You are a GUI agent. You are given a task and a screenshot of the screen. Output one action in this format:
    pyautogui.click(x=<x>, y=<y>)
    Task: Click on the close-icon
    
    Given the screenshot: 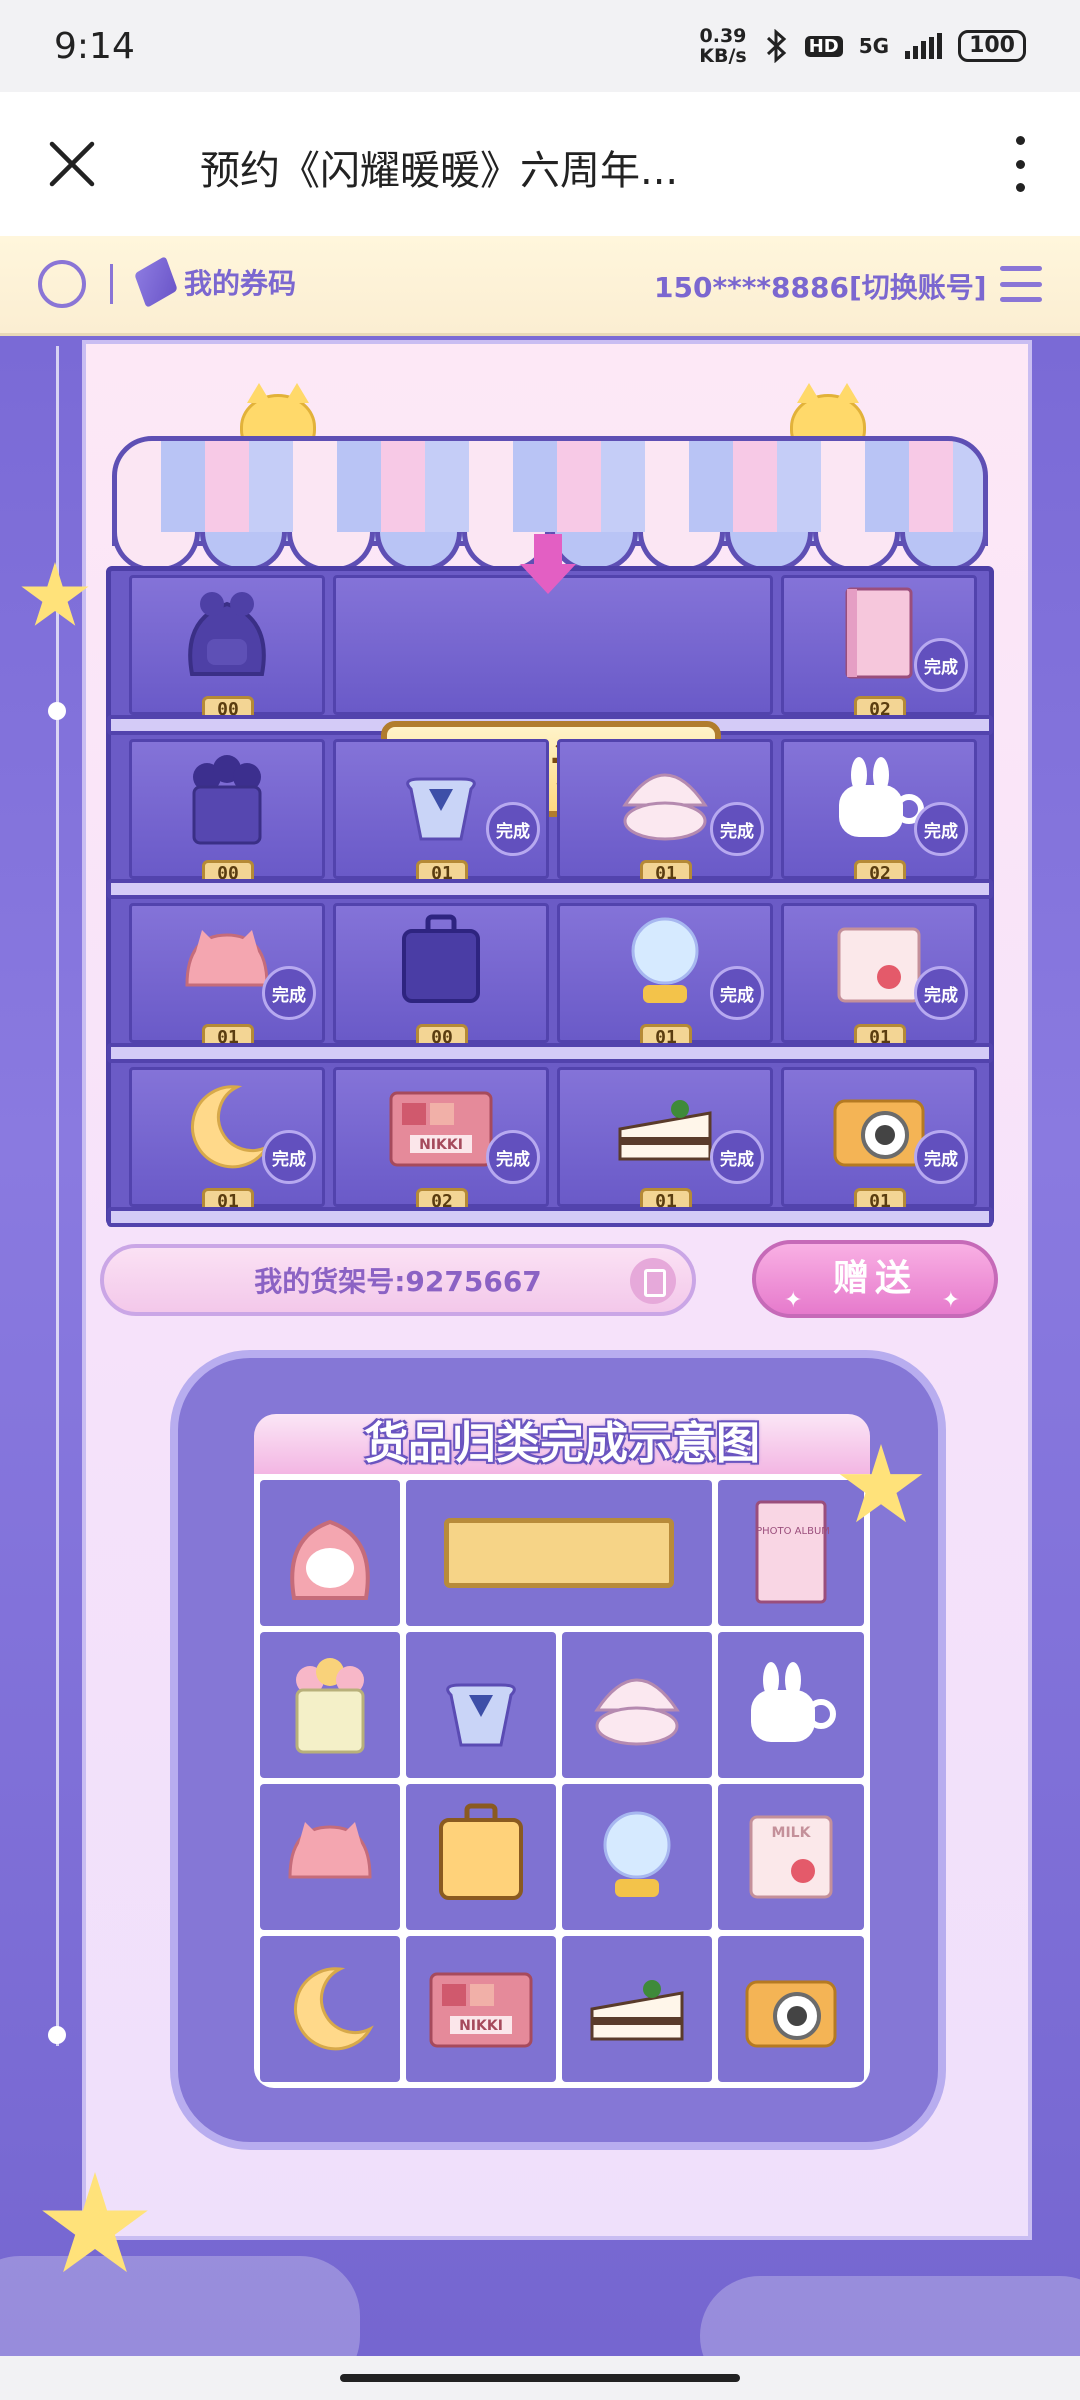 What is the action you would take?
    pyautogui.click(x=72, y=164)
    